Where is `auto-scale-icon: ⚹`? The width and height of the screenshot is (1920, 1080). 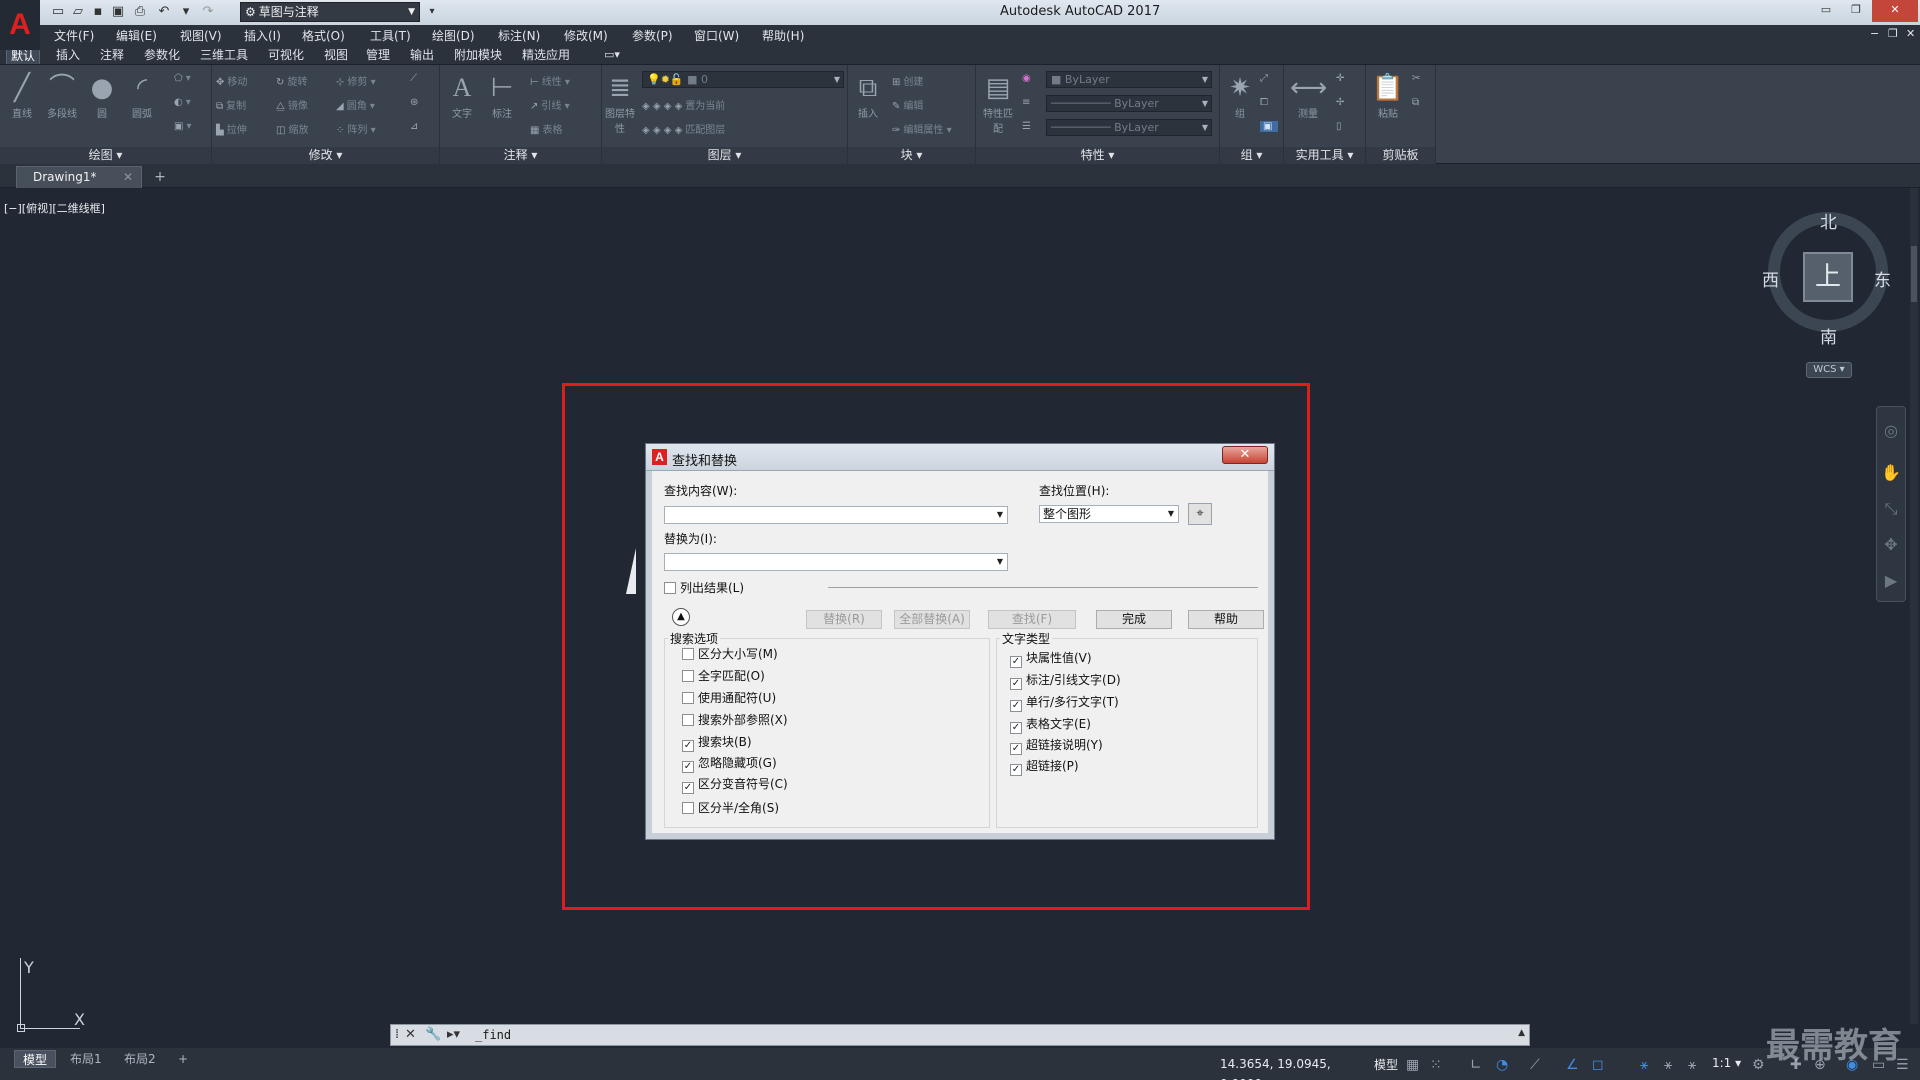 auto-scale-icon: ⚹ is located at coordinates (1668, 1065).